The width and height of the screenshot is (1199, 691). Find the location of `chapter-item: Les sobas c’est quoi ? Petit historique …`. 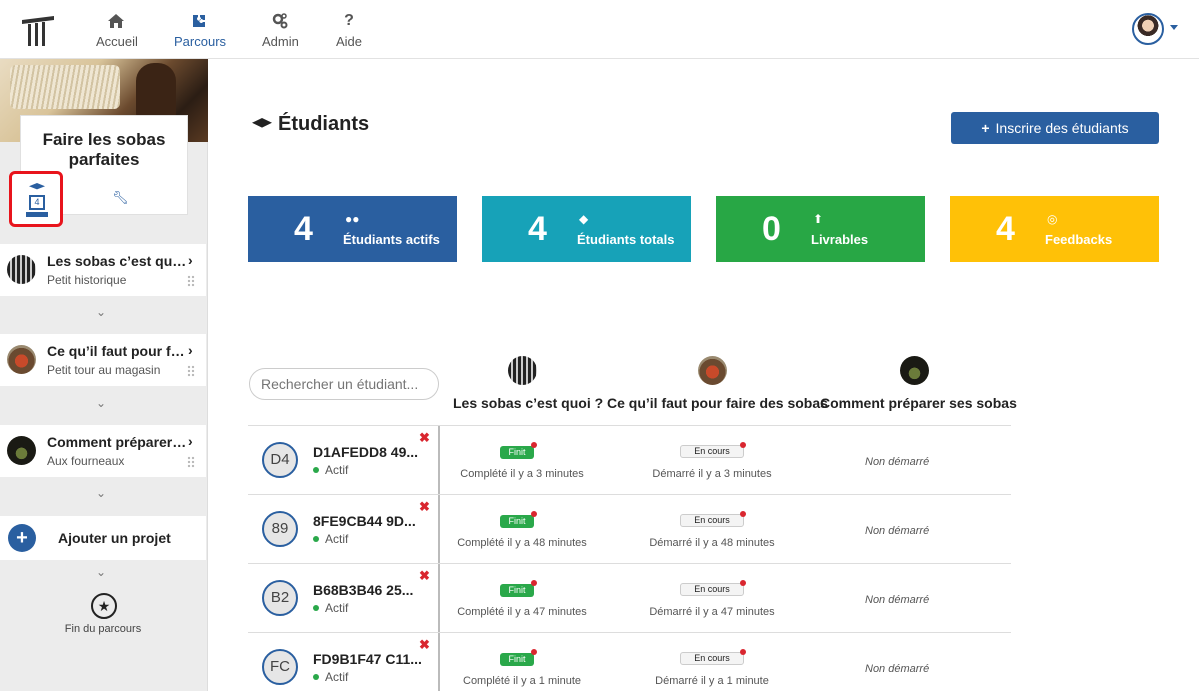

chapter-item: Les sobas c’est quoi ? Petit historique … is located at coordinates (103, 270).